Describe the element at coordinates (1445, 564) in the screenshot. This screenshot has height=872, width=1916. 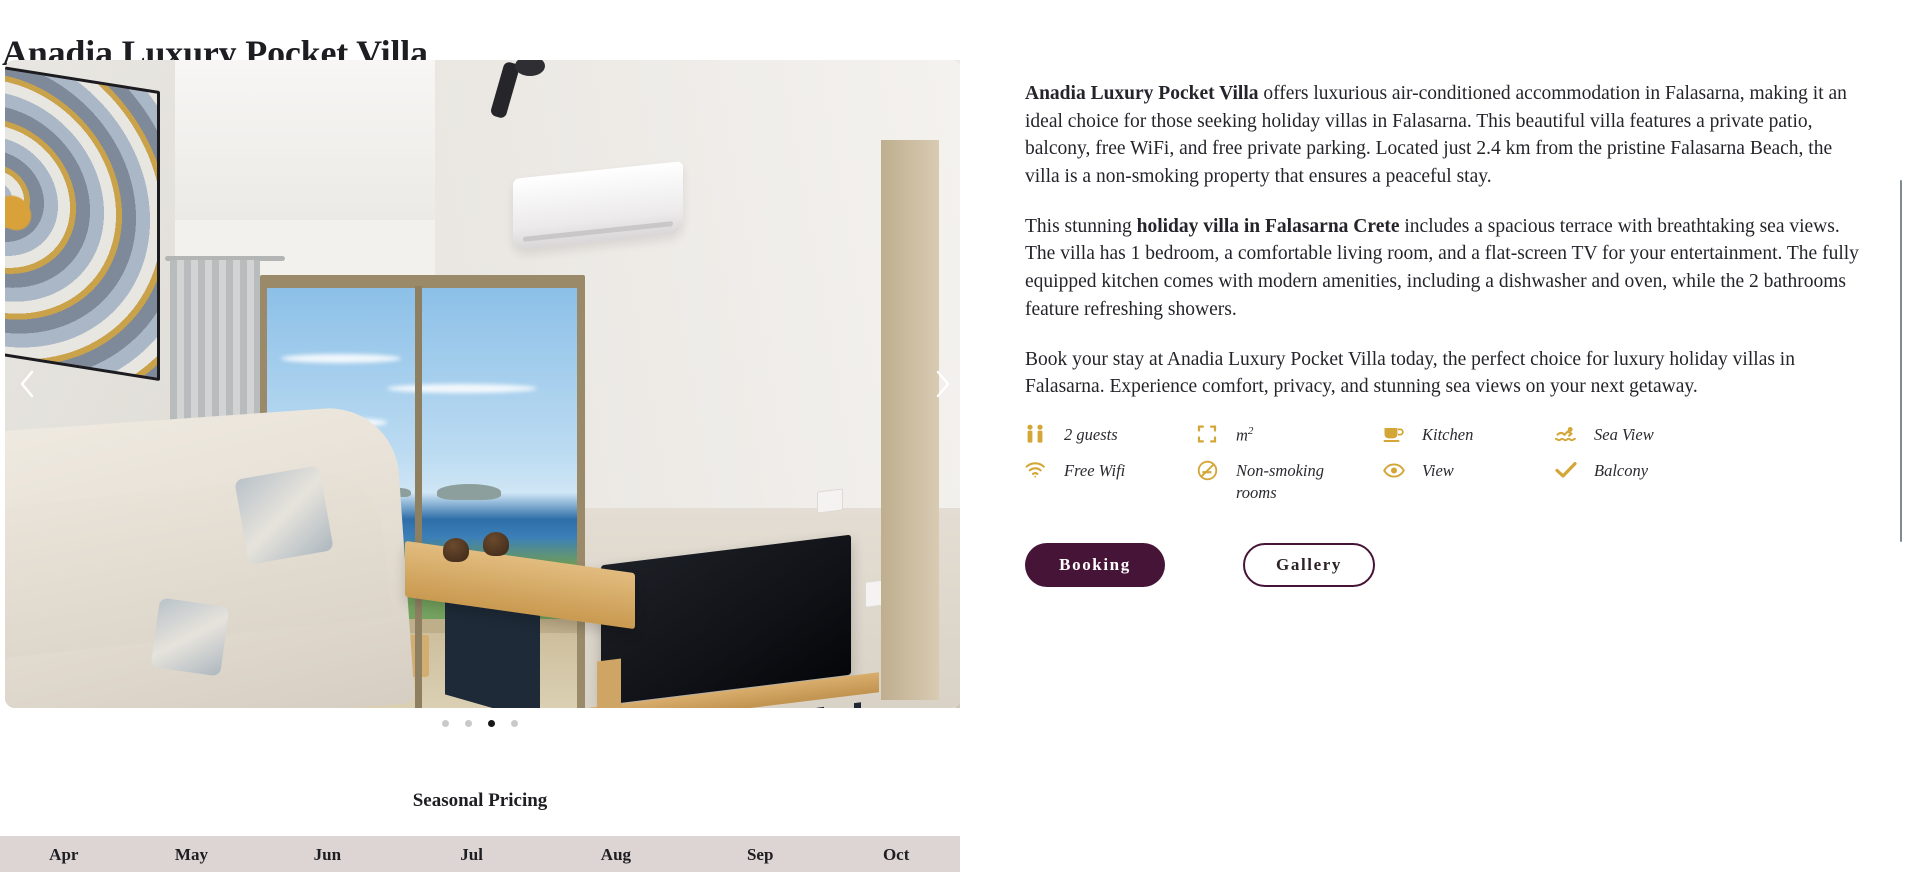
I see `action-buttons: Booking Gallery` at that location.